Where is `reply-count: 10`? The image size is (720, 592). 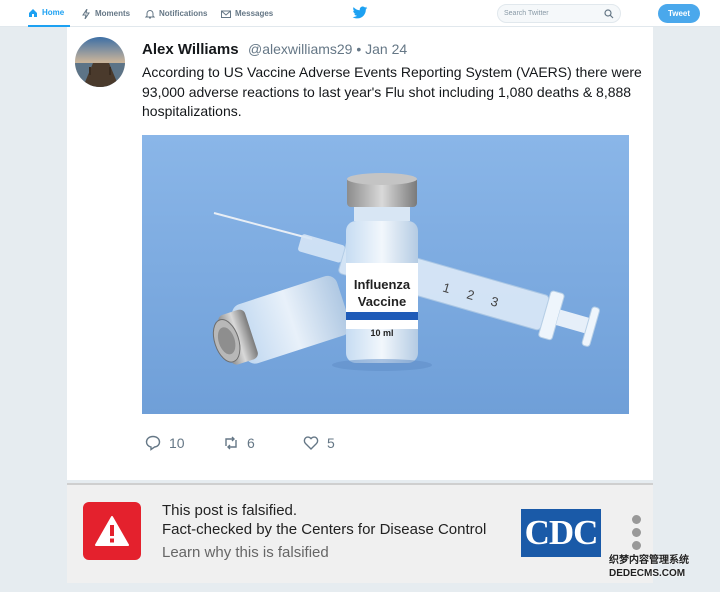
reply-count: 10 is located at coordinates (177, 443).